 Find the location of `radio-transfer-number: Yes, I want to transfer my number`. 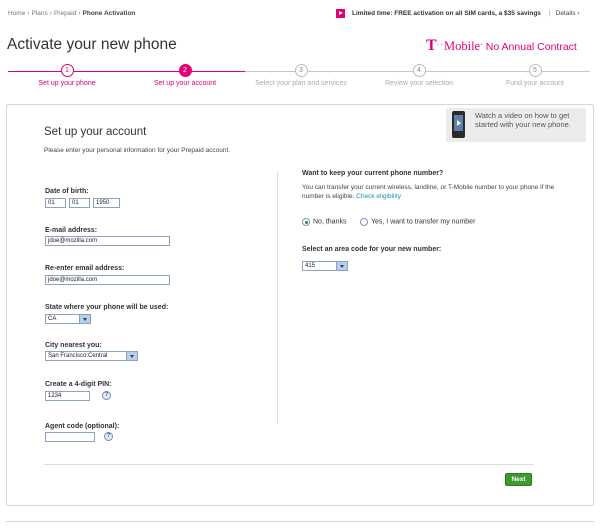

radio-transfer-number: Yes, I want to transfer my number is located at coordinates (417, 223).